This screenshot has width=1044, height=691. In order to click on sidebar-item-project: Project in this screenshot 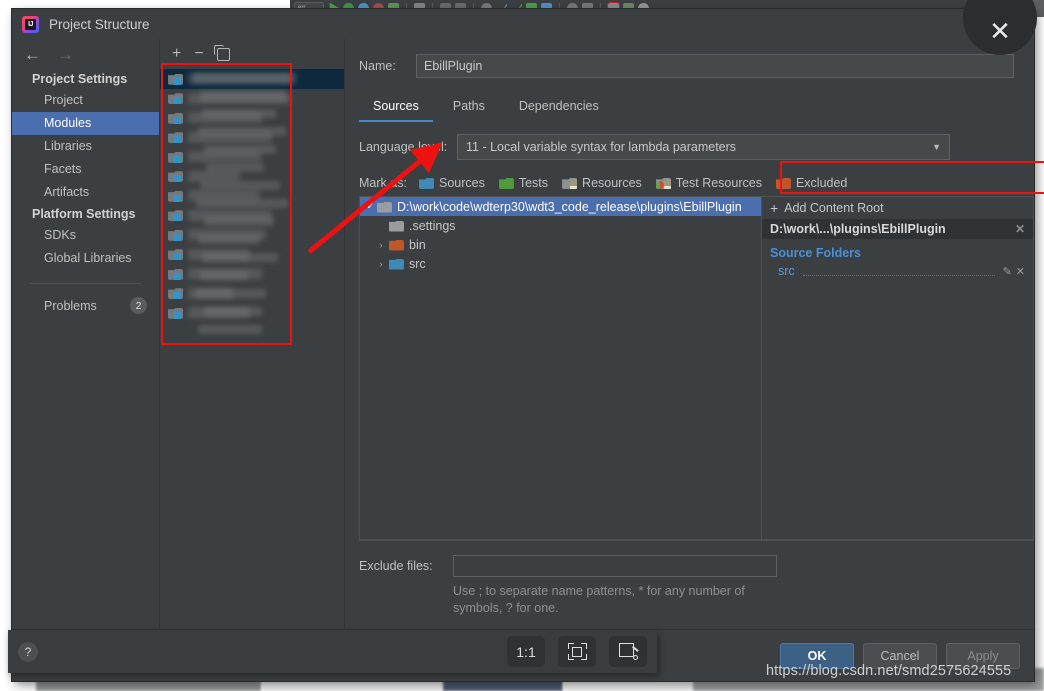, I will do `click(85, 100)`.